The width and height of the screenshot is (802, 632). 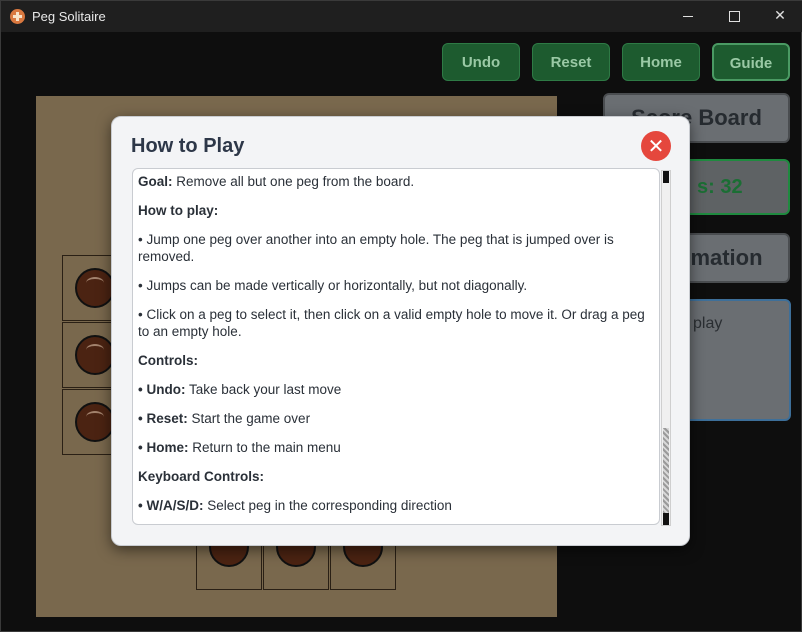 I want to click on minimize-icon, so click(x=688, y=16).